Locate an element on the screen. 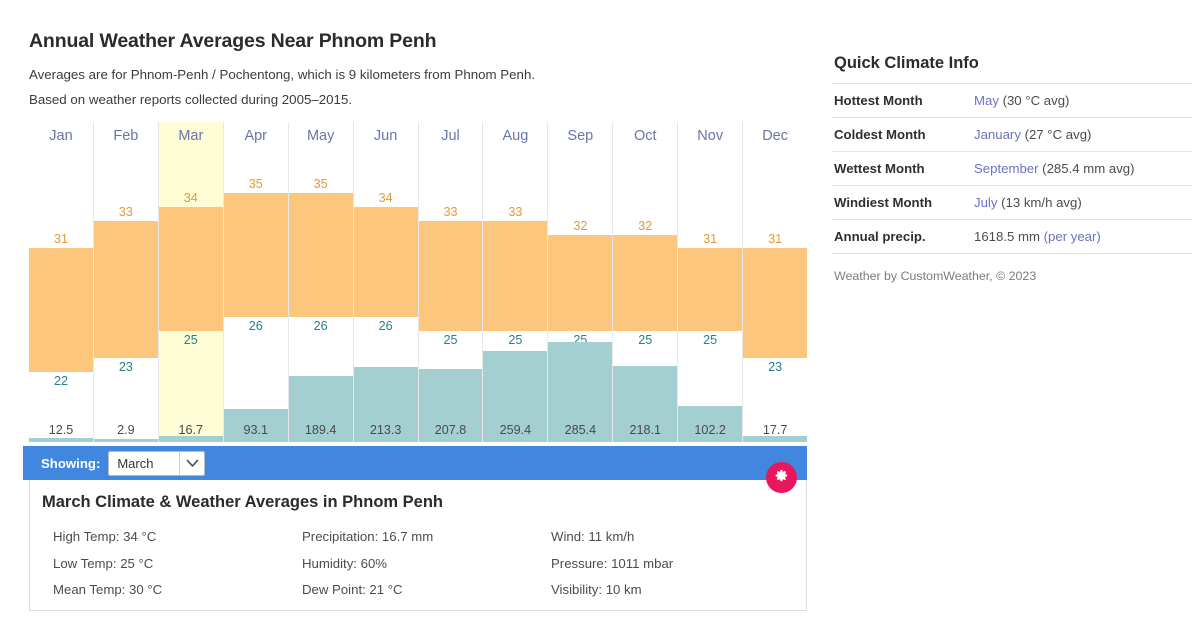 This screenshot has height=629, width=1204. climate-info-value: July (13 km/h avg) is located at coordinates (1083, 203).